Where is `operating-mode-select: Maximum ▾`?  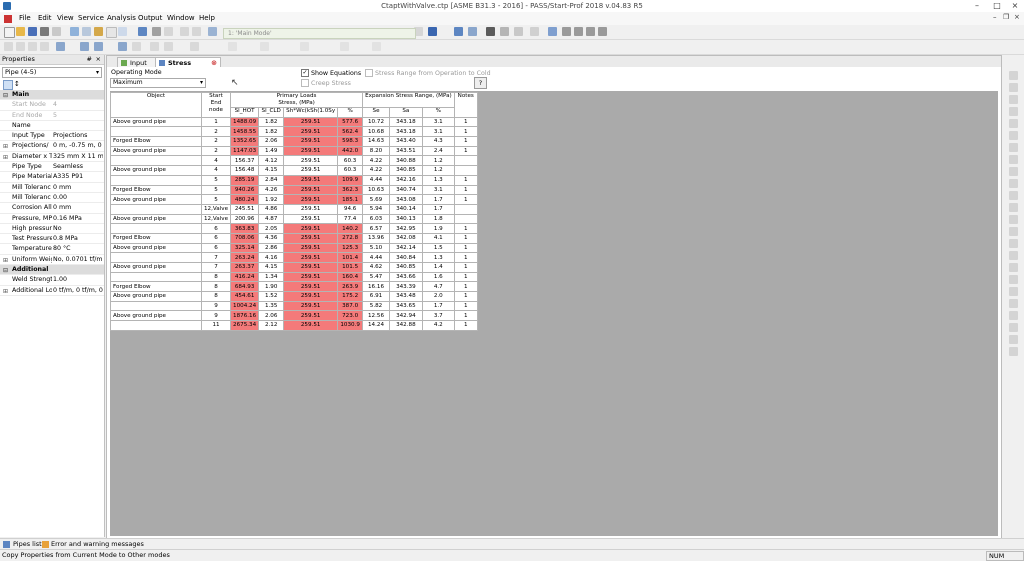 operating-mode-select: Maximum ▾ is located at coordinates (158, 83).